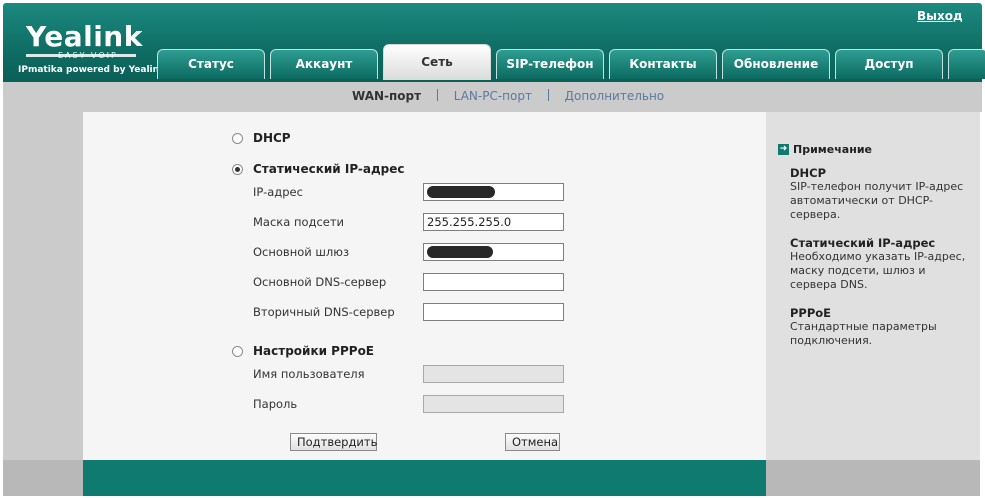 This screenshot has width=985, height=498. I want to click on secondary-dns-field, so click(493, 312).